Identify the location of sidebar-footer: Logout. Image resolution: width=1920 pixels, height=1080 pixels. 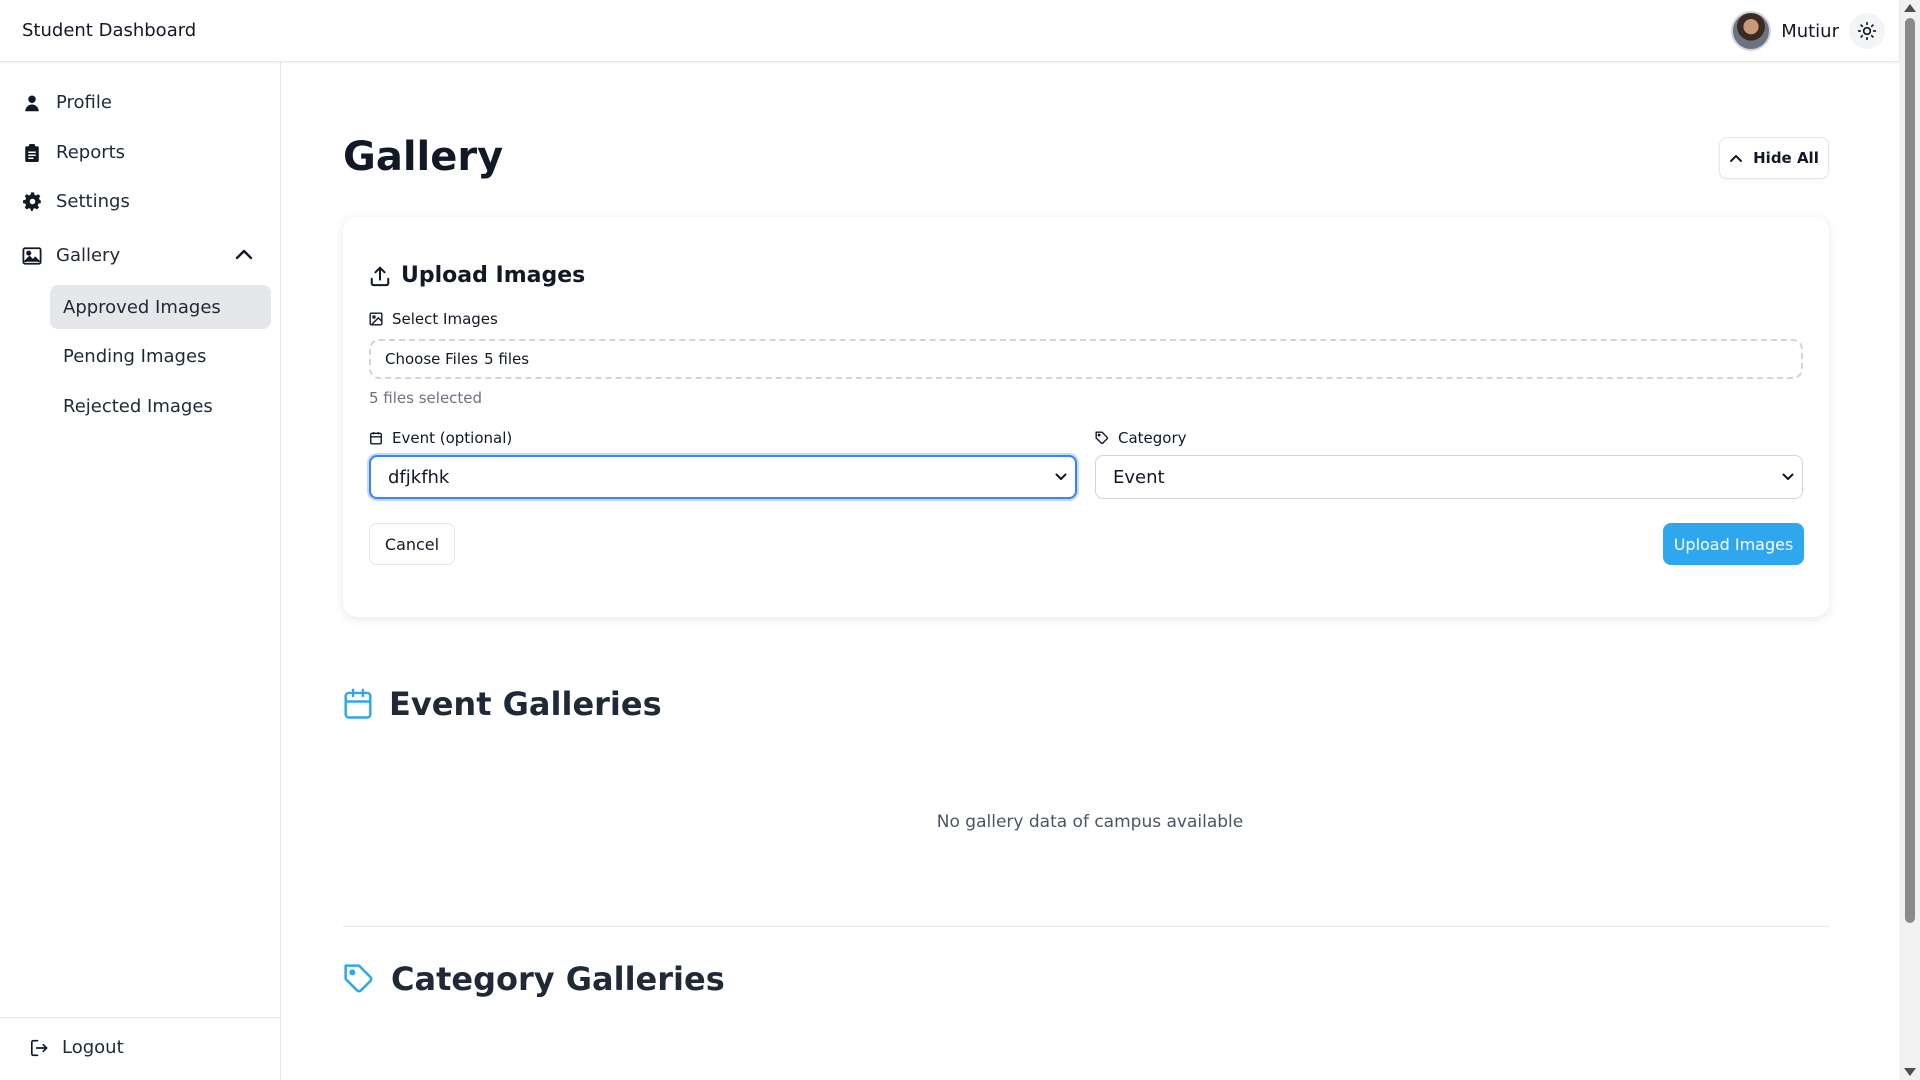
(140, 1048).